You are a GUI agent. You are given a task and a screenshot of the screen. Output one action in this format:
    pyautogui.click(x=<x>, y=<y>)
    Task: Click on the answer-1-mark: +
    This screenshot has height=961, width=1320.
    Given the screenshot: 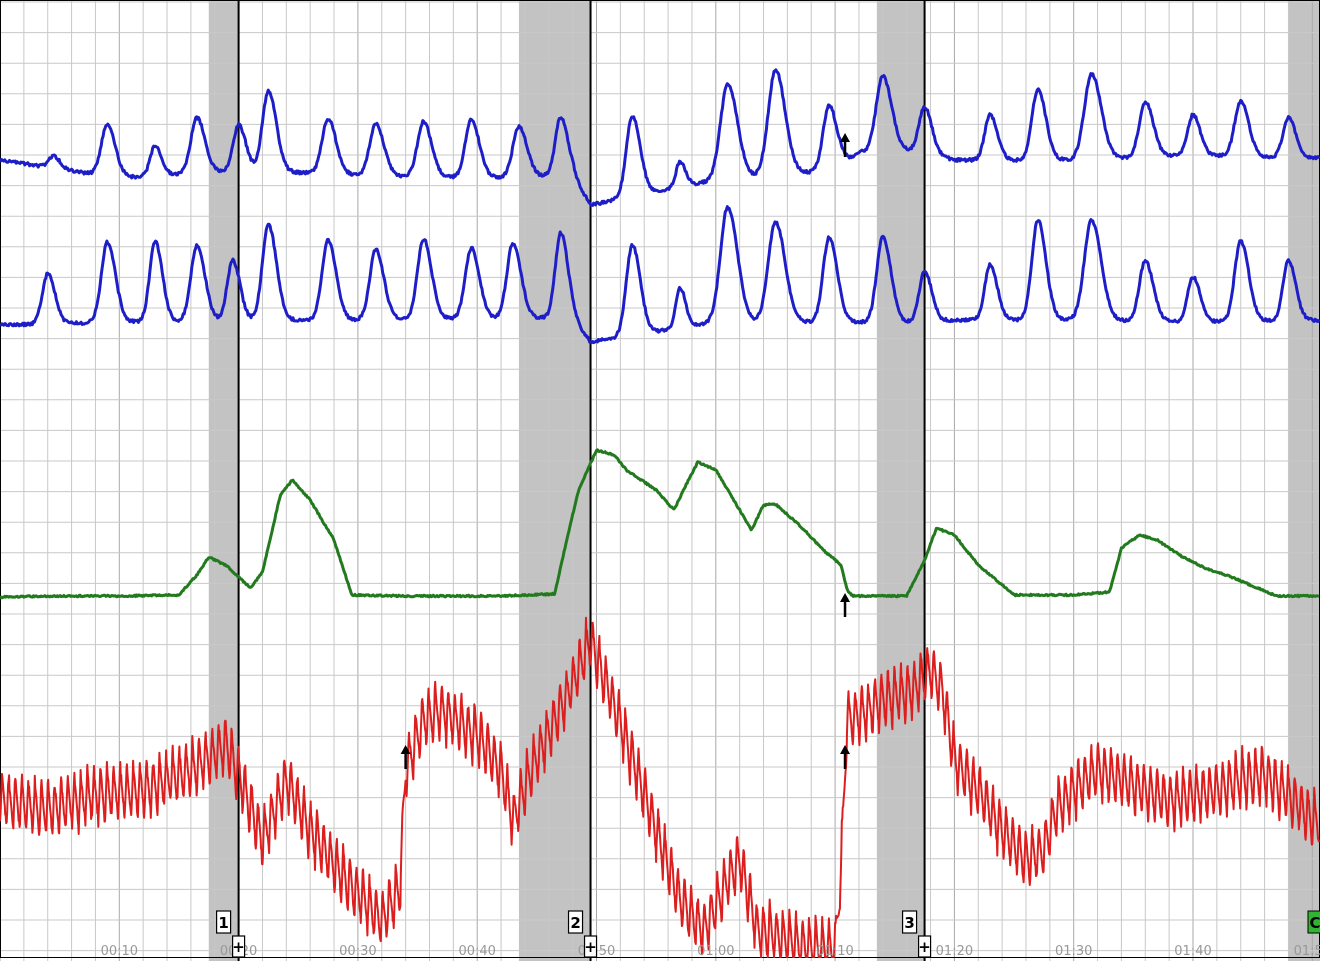 What is the action you would take?
    pyautogui.click(x=239, y=946)
    